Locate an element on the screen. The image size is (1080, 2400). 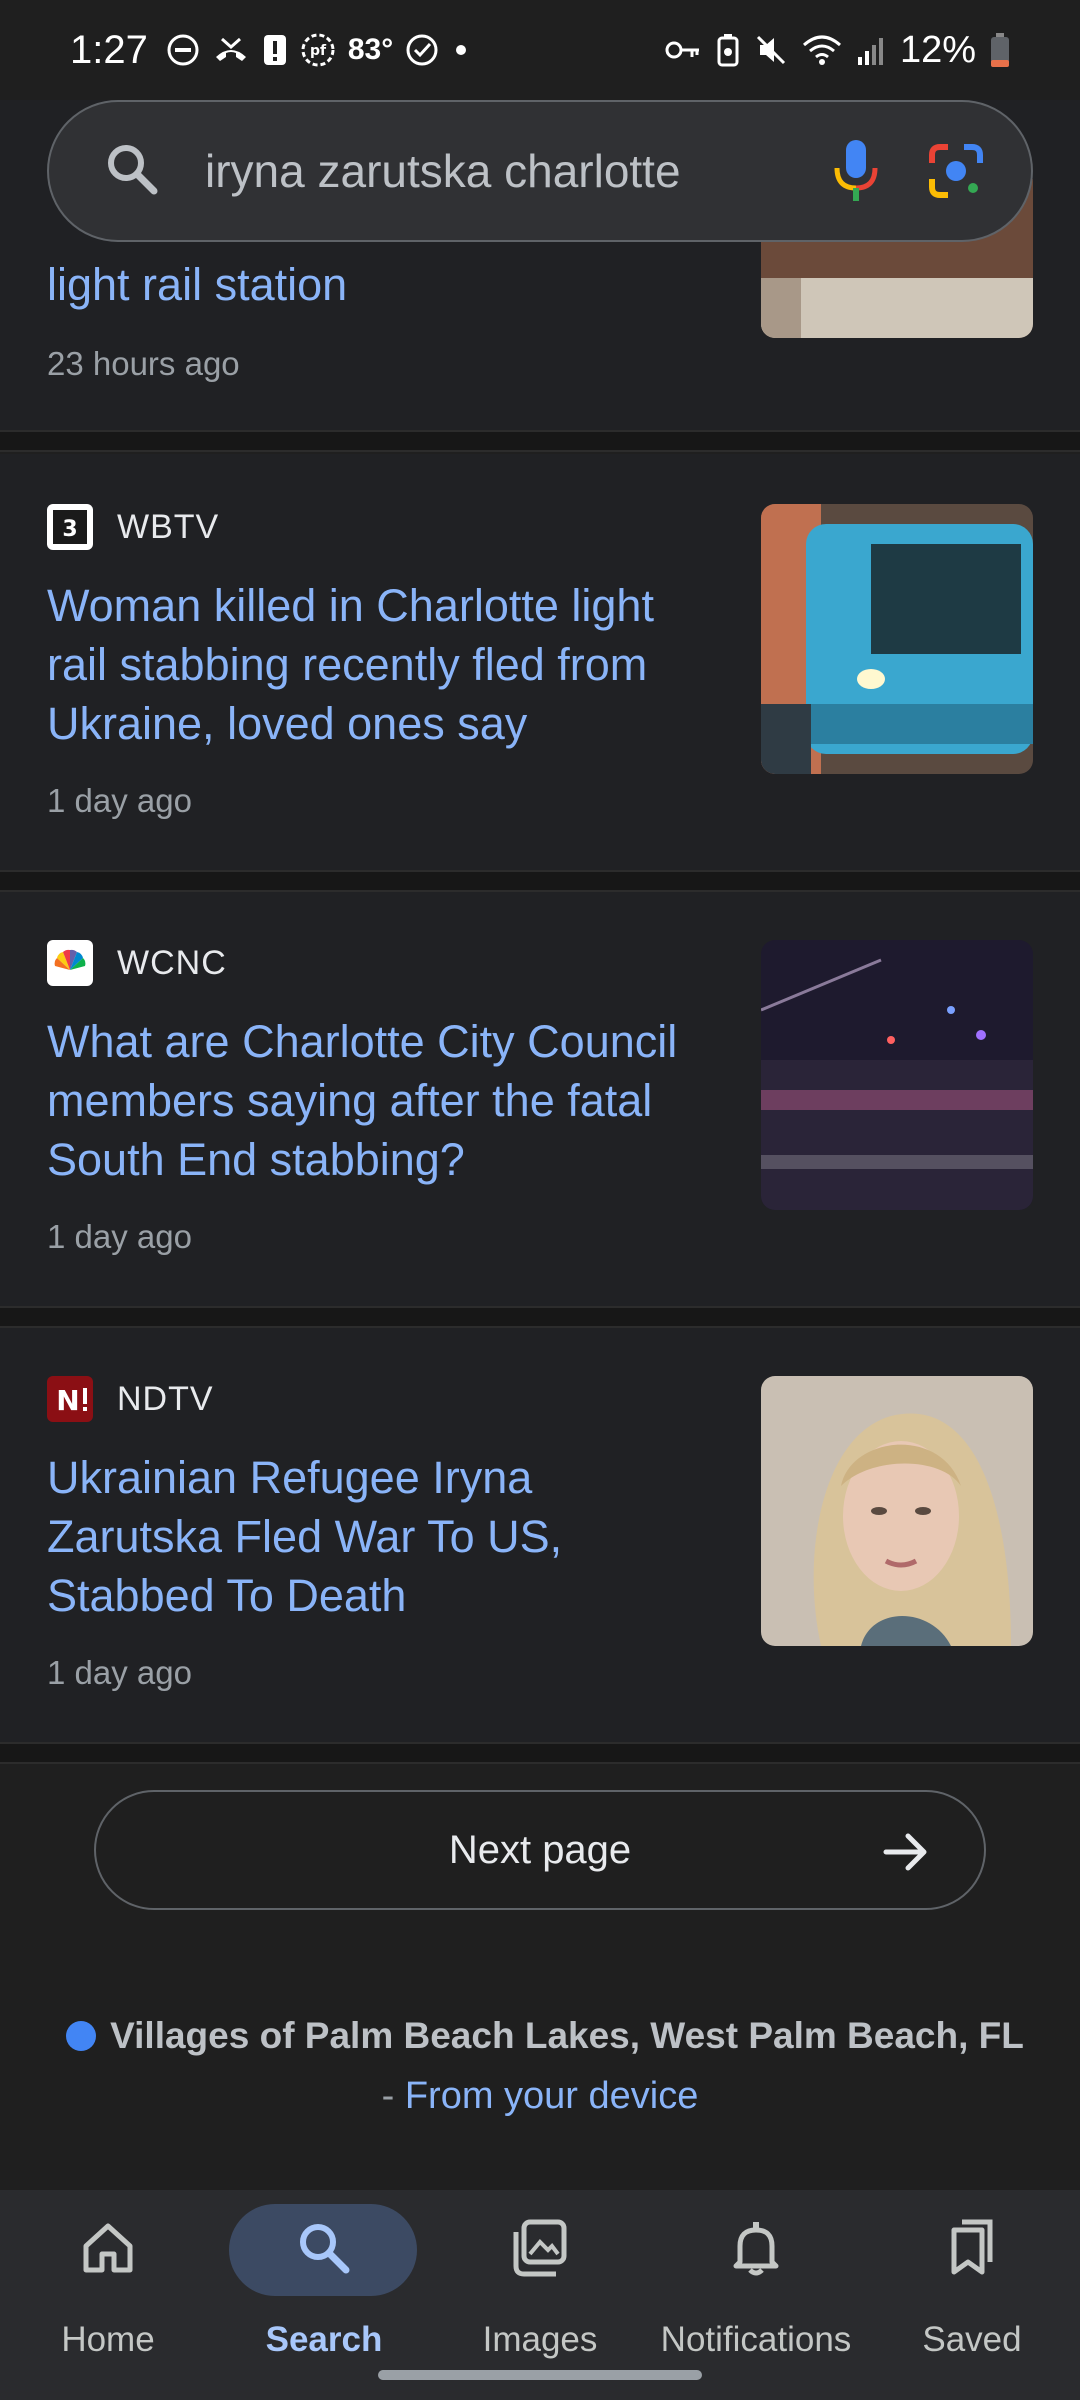
nav-search: Search is located at coordinates (324, 2295).